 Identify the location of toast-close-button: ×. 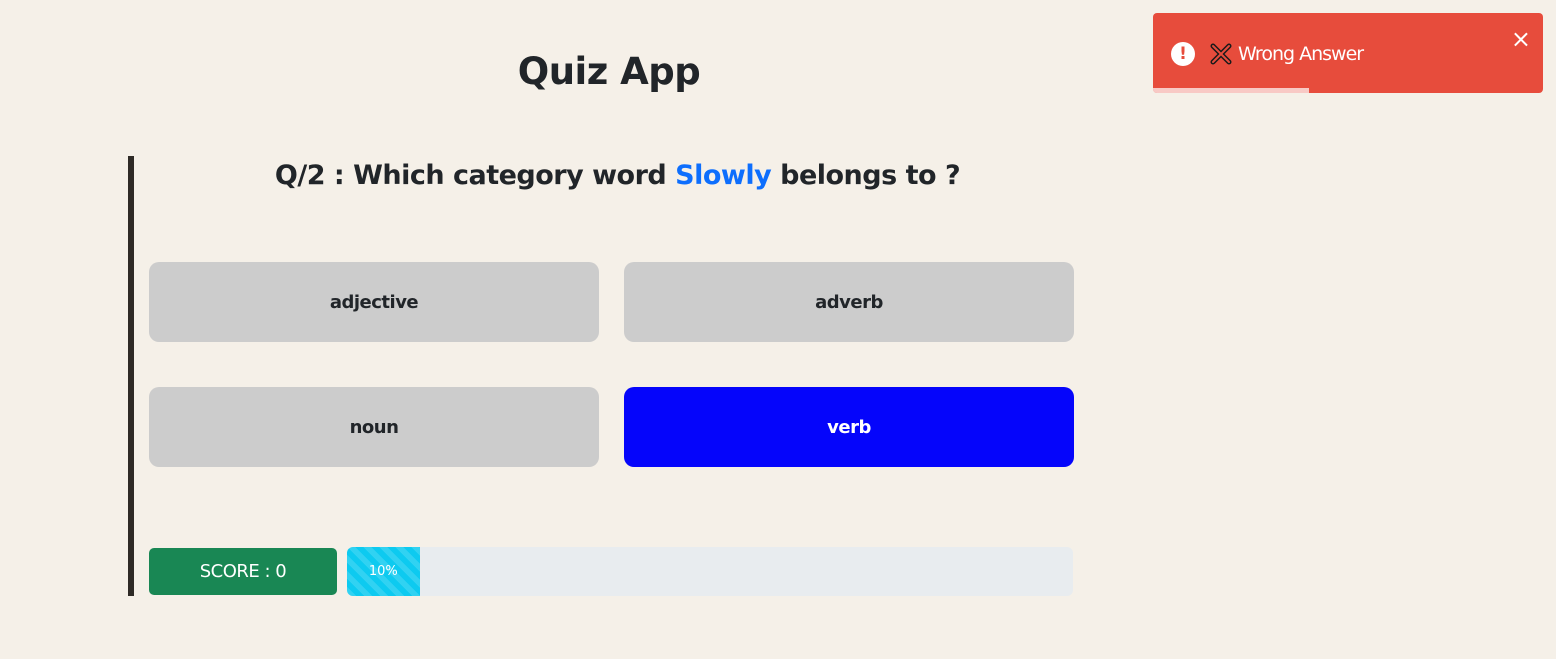
(1521, 39).